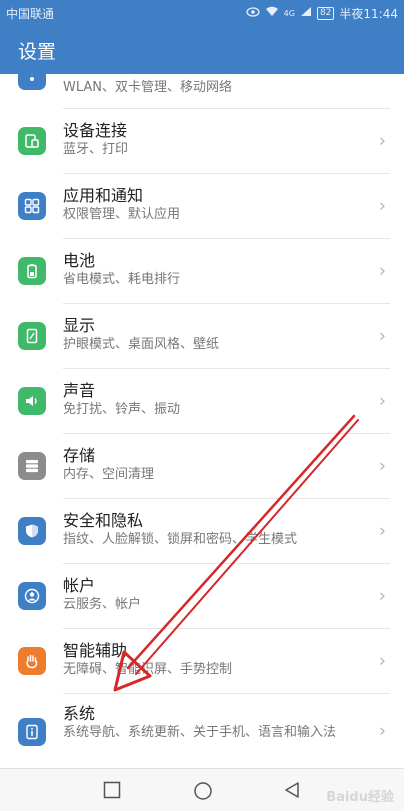 This screenshot has width=404, height=811. Describe the element at coordinates (292, 792) in the screenshot. I see `back-icon` at that location.